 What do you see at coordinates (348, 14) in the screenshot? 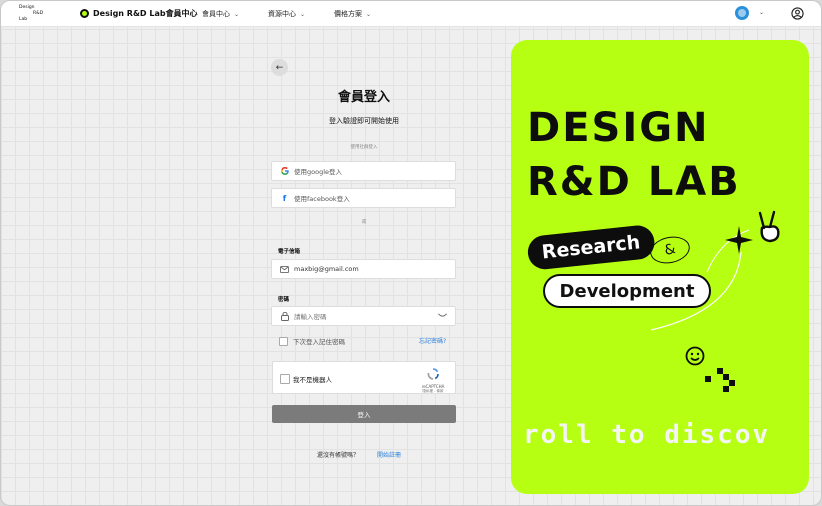
I see `nav-label: 價格方案` at bounding box center [348, 14].